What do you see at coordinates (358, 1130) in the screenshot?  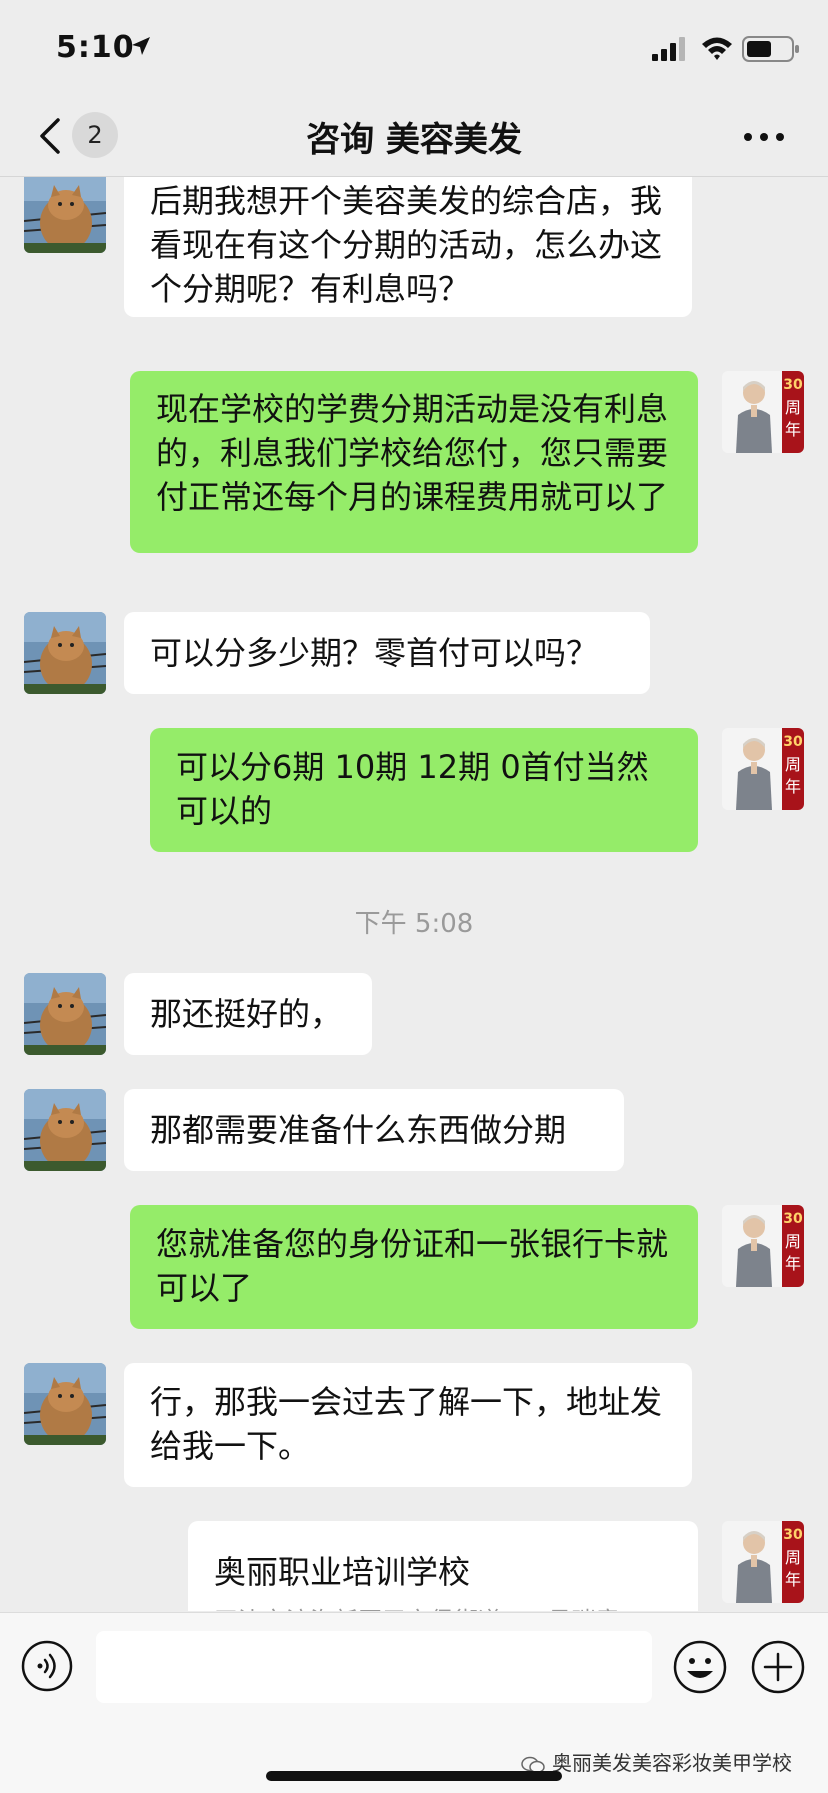 I see `message-text: 那都需要准备什么东西做分期` at bounding box center [358, 1130].